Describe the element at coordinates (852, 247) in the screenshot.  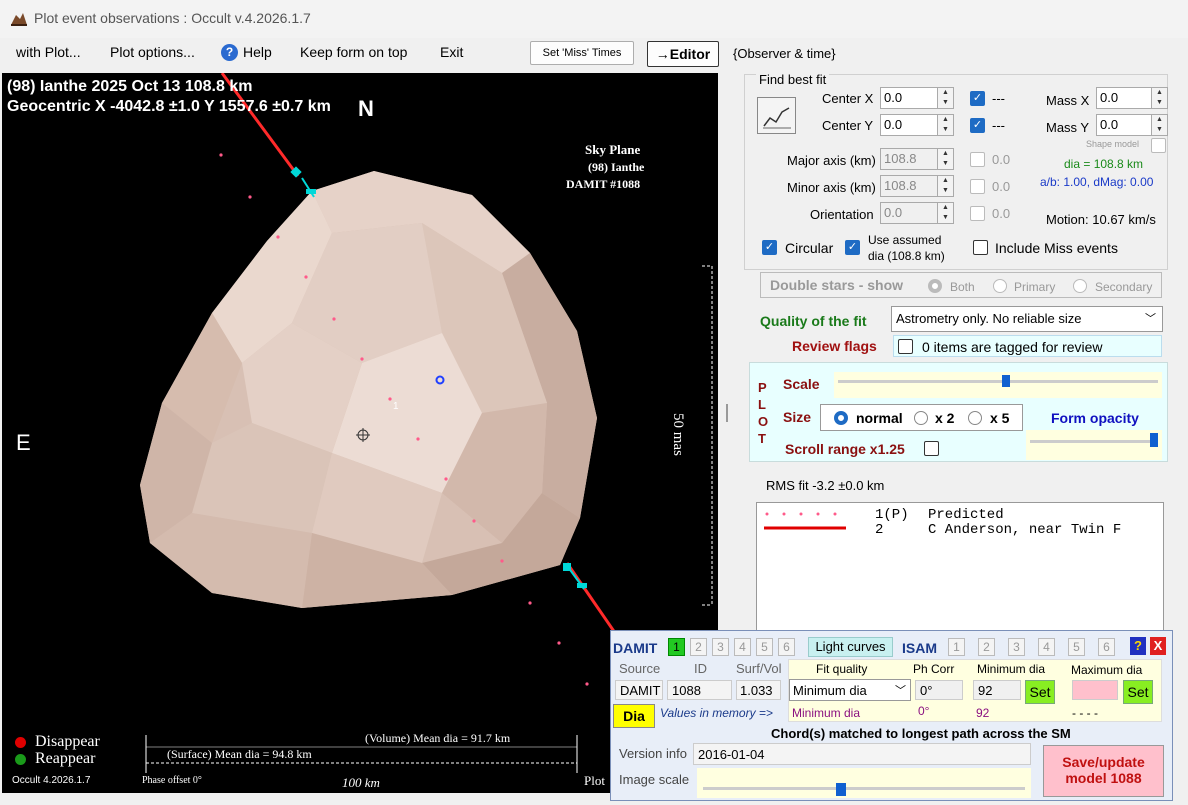
I see `use-assumed-checkbox: ✓` at that location.